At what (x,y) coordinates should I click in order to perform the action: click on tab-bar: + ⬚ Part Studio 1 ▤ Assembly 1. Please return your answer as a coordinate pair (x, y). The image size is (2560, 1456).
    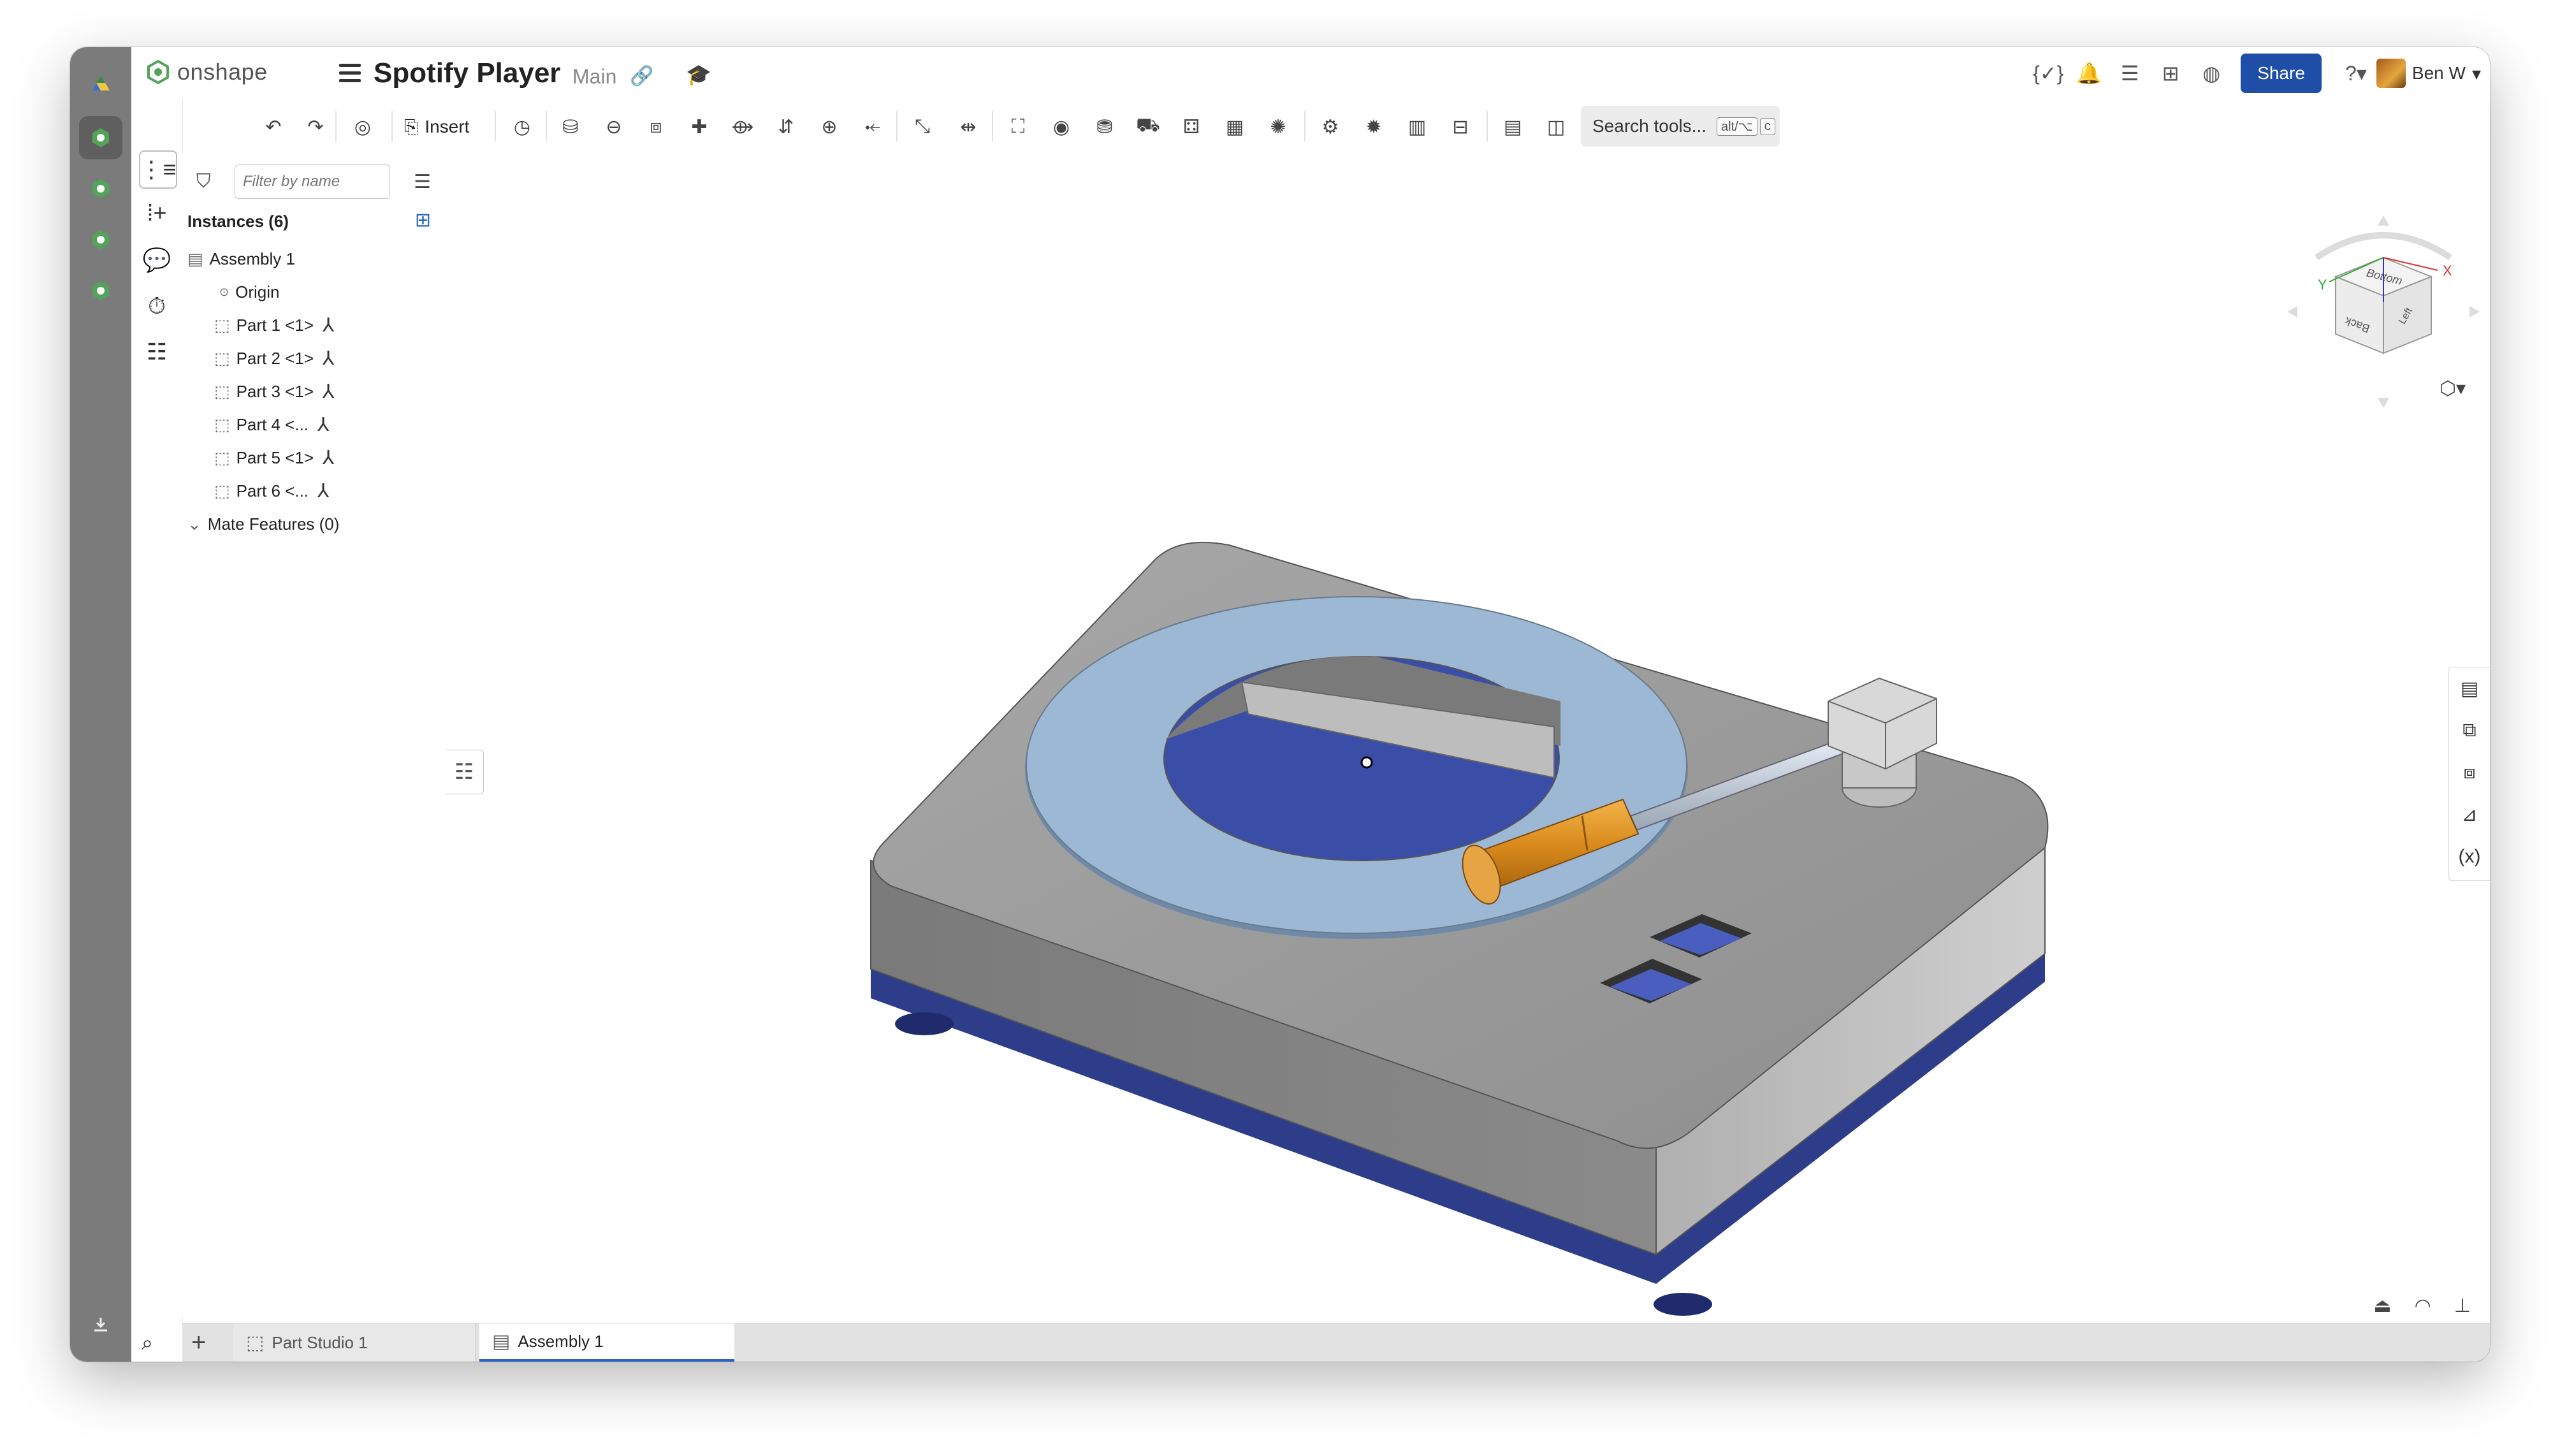
    Looking at the image, I should click on (1336, 1342).